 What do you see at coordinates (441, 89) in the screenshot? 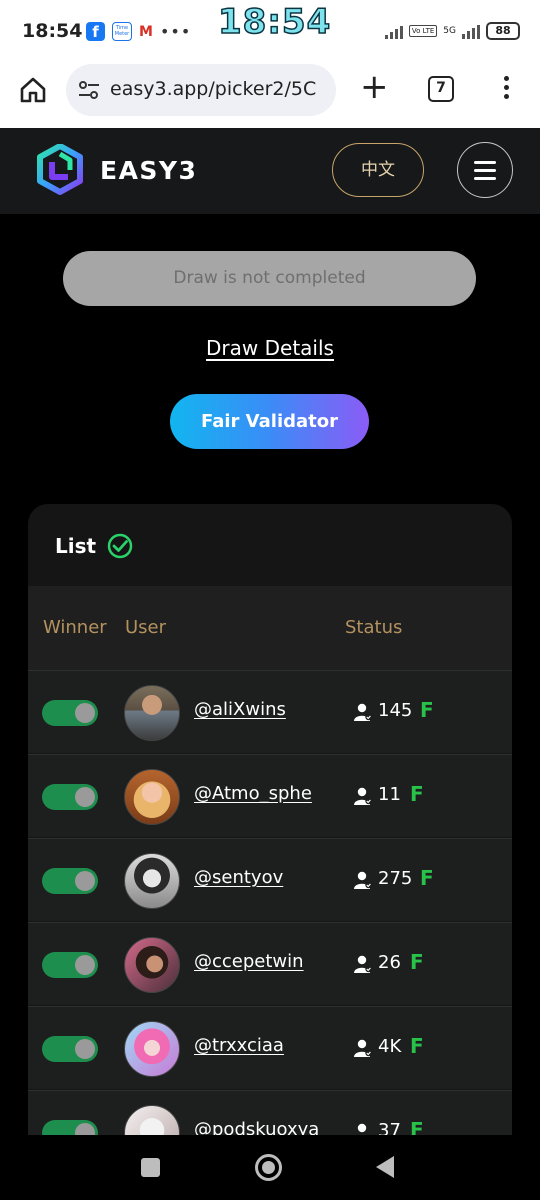
I see `tab-switcher-button: 7` at bounding box center [441, 89].